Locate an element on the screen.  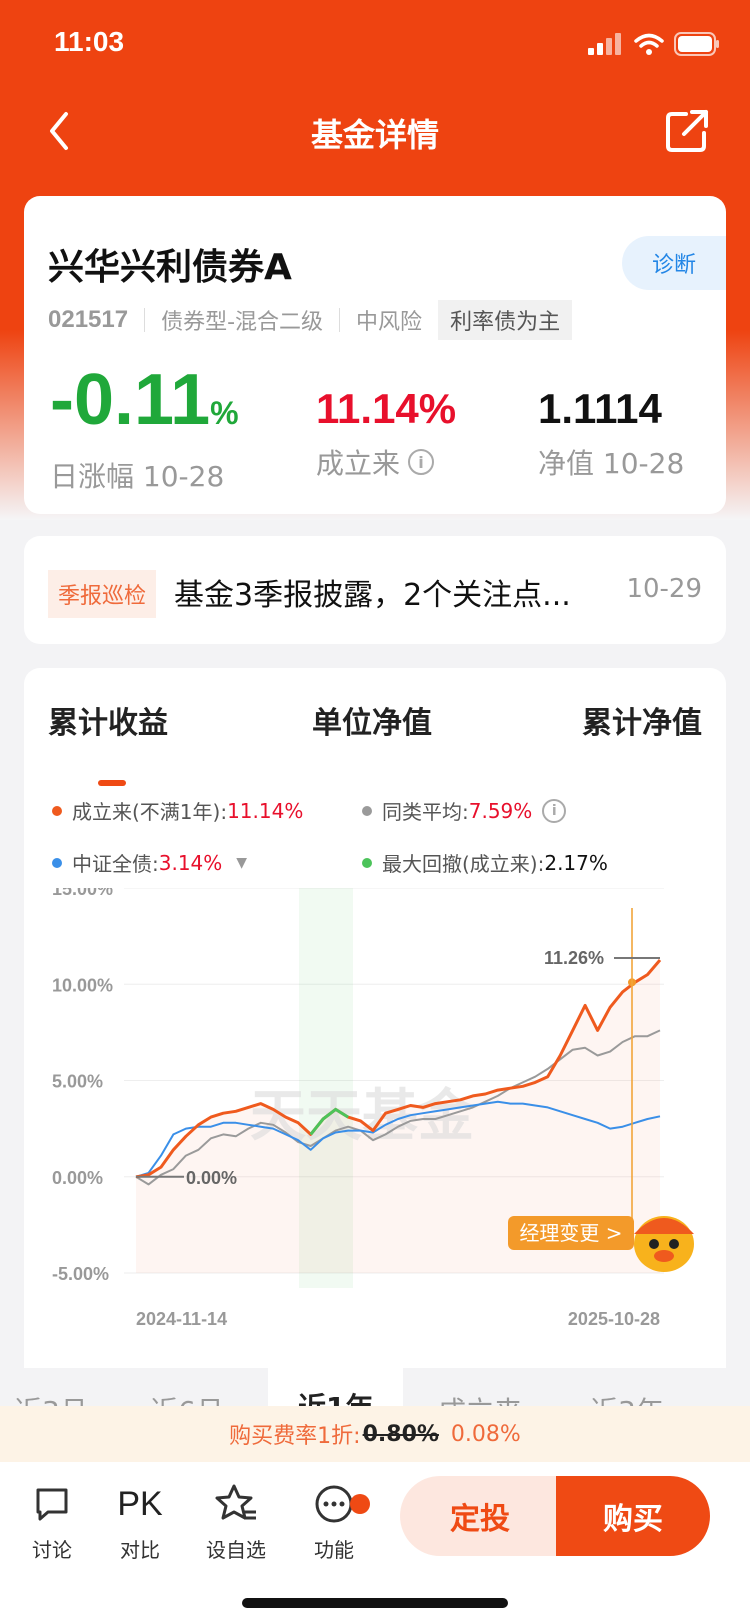
legend-value: 7.59% is located at coordinates (500, 810).